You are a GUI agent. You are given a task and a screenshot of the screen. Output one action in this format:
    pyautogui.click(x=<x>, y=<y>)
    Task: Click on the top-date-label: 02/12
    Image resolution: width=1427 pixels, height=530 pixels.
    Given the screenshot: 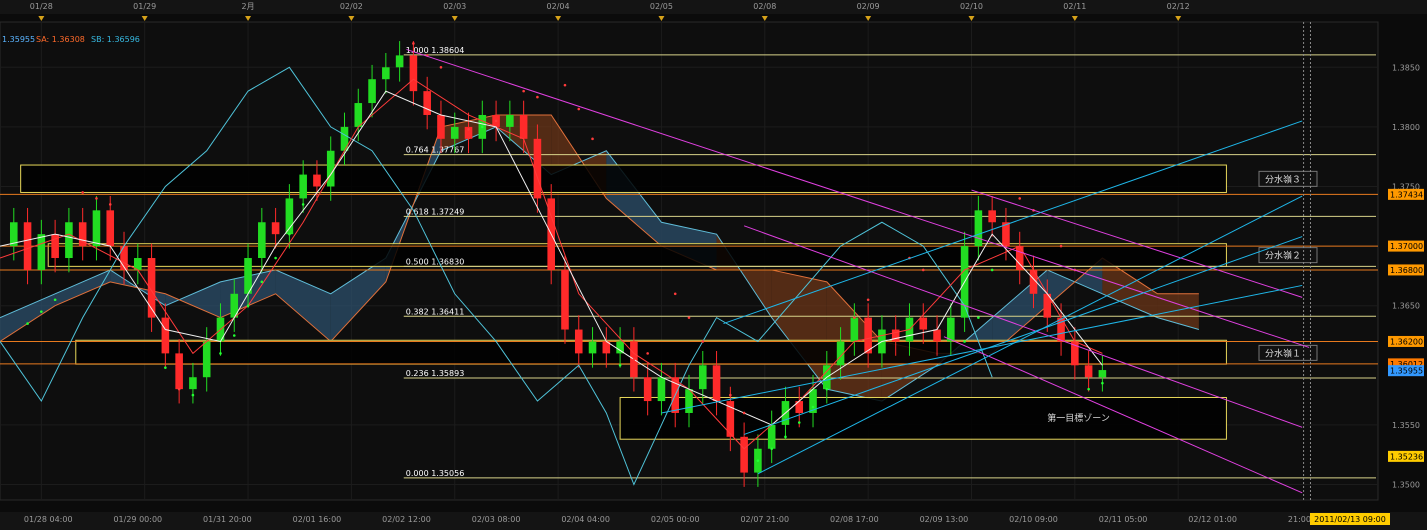 What is the action you would take?
    pyautogui.click(x=1178, y=6)
    